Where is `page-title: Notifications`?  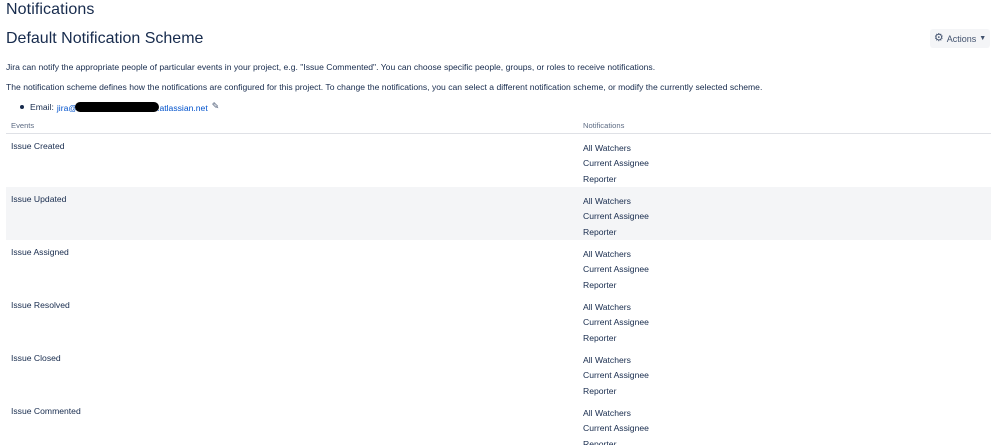 page-title: Notifications is located at coordinates (50, 9).